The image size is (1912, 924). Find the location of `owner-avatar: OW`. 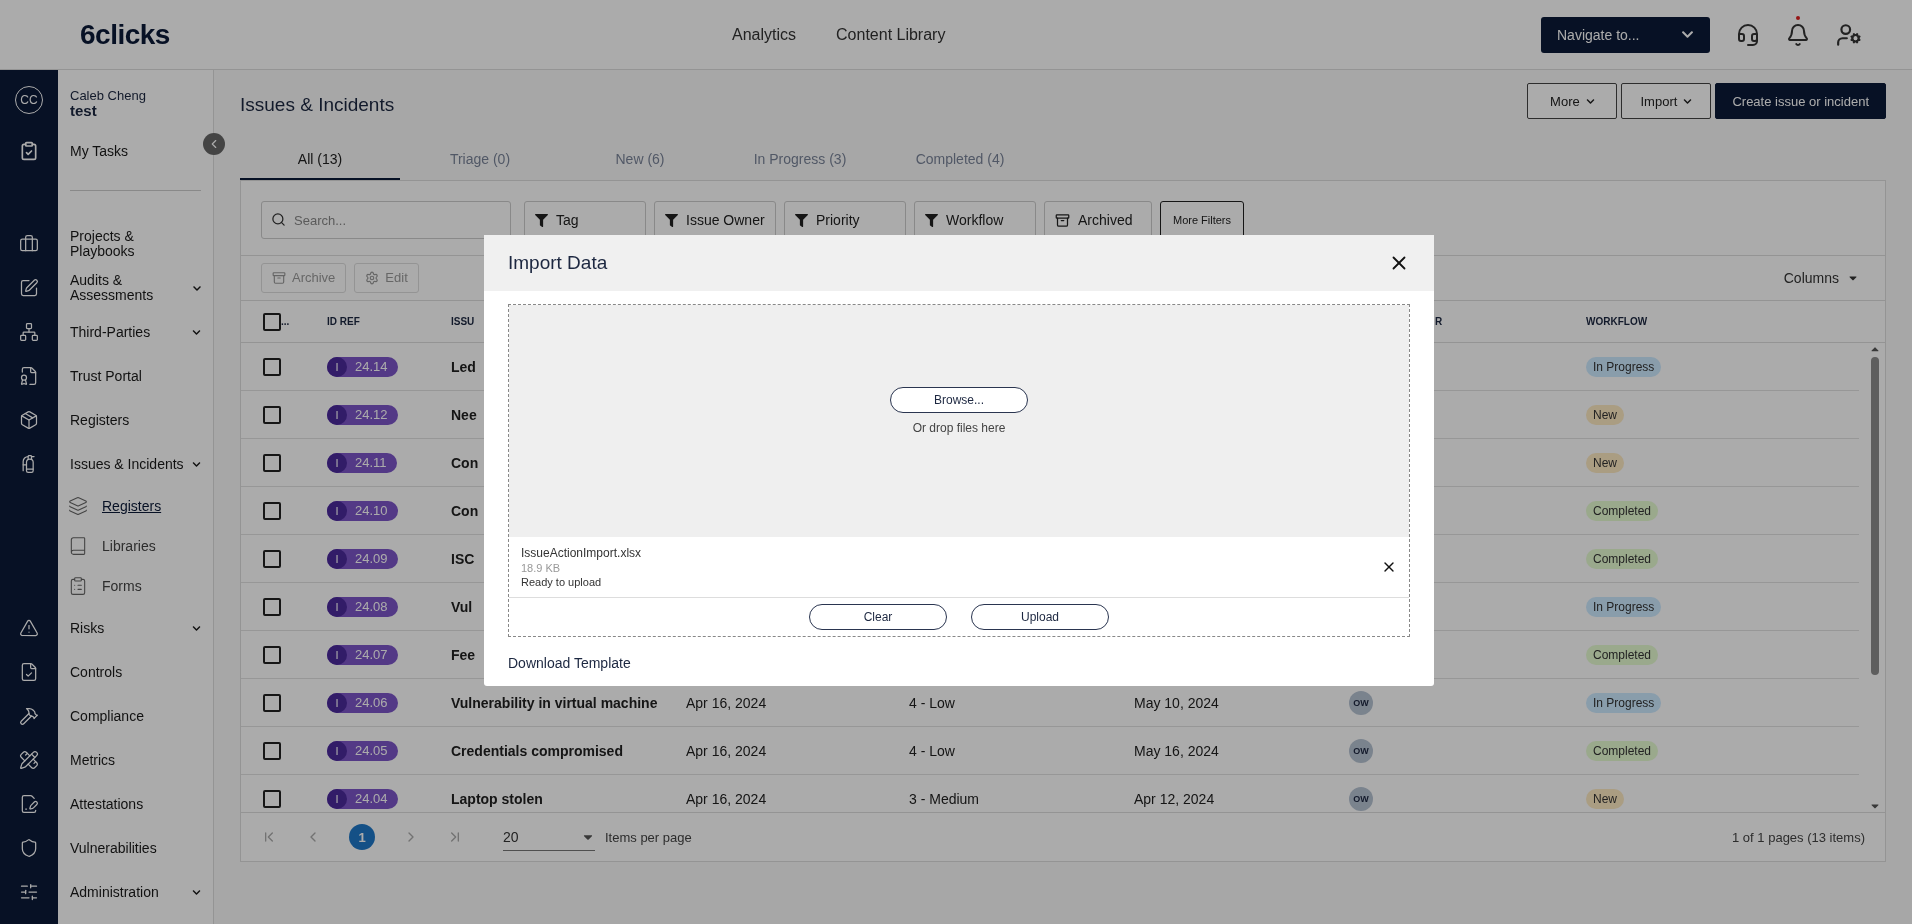

owner-avatar: OW is located at coordinates (1361, 750).